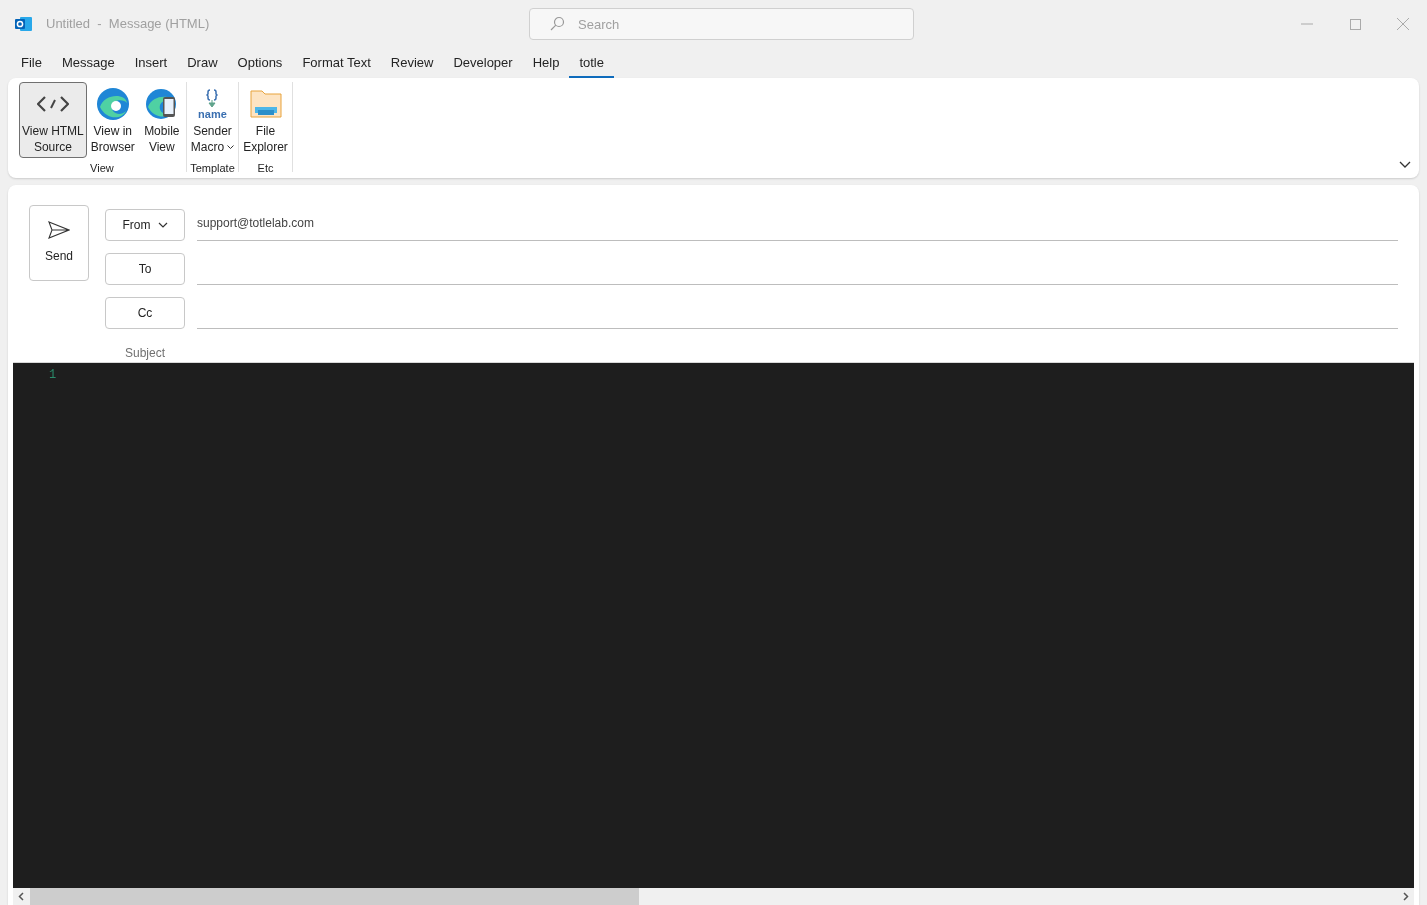  What do you see at coordinates (1405, 164) in the screenshot?
I see `chevron-down-icon` at bounding box center [1405, 164].